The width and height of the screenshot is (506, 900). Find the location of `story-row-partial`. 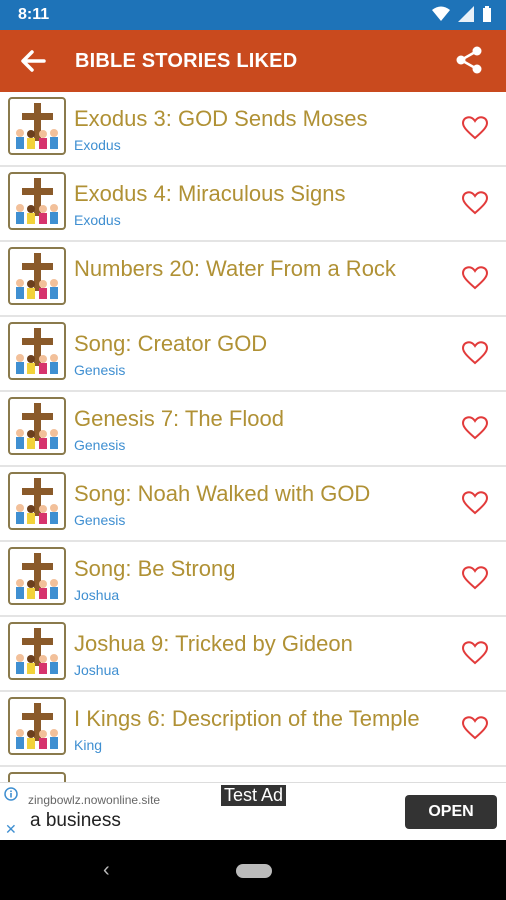

story-row-partial is located at coordinates (253, 774).